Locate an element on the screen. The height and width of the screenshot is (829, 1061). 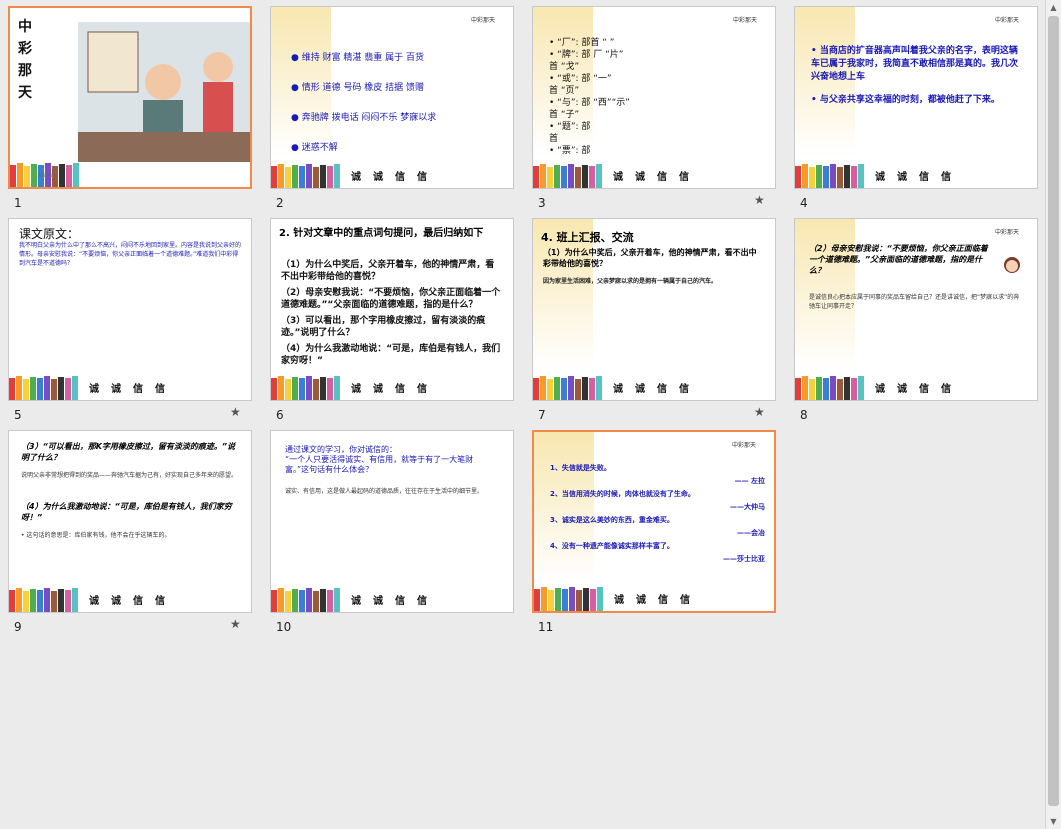
slide-1-footer-date: 2020-4-1 is located at coordinates (47, 175).